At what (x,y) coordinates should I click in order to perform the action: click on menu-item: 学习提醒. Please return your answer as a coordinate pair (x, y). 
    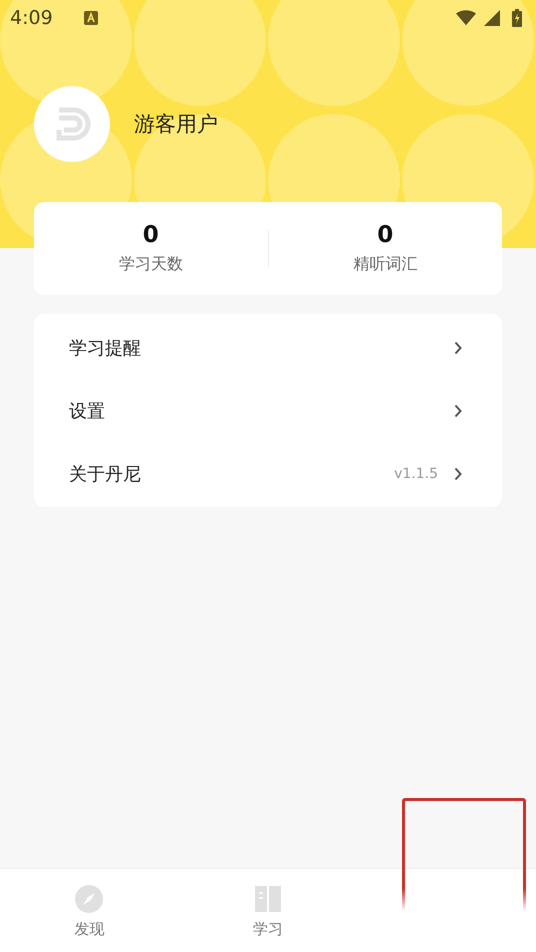
    Looking at the image, I should click on (268, 347).